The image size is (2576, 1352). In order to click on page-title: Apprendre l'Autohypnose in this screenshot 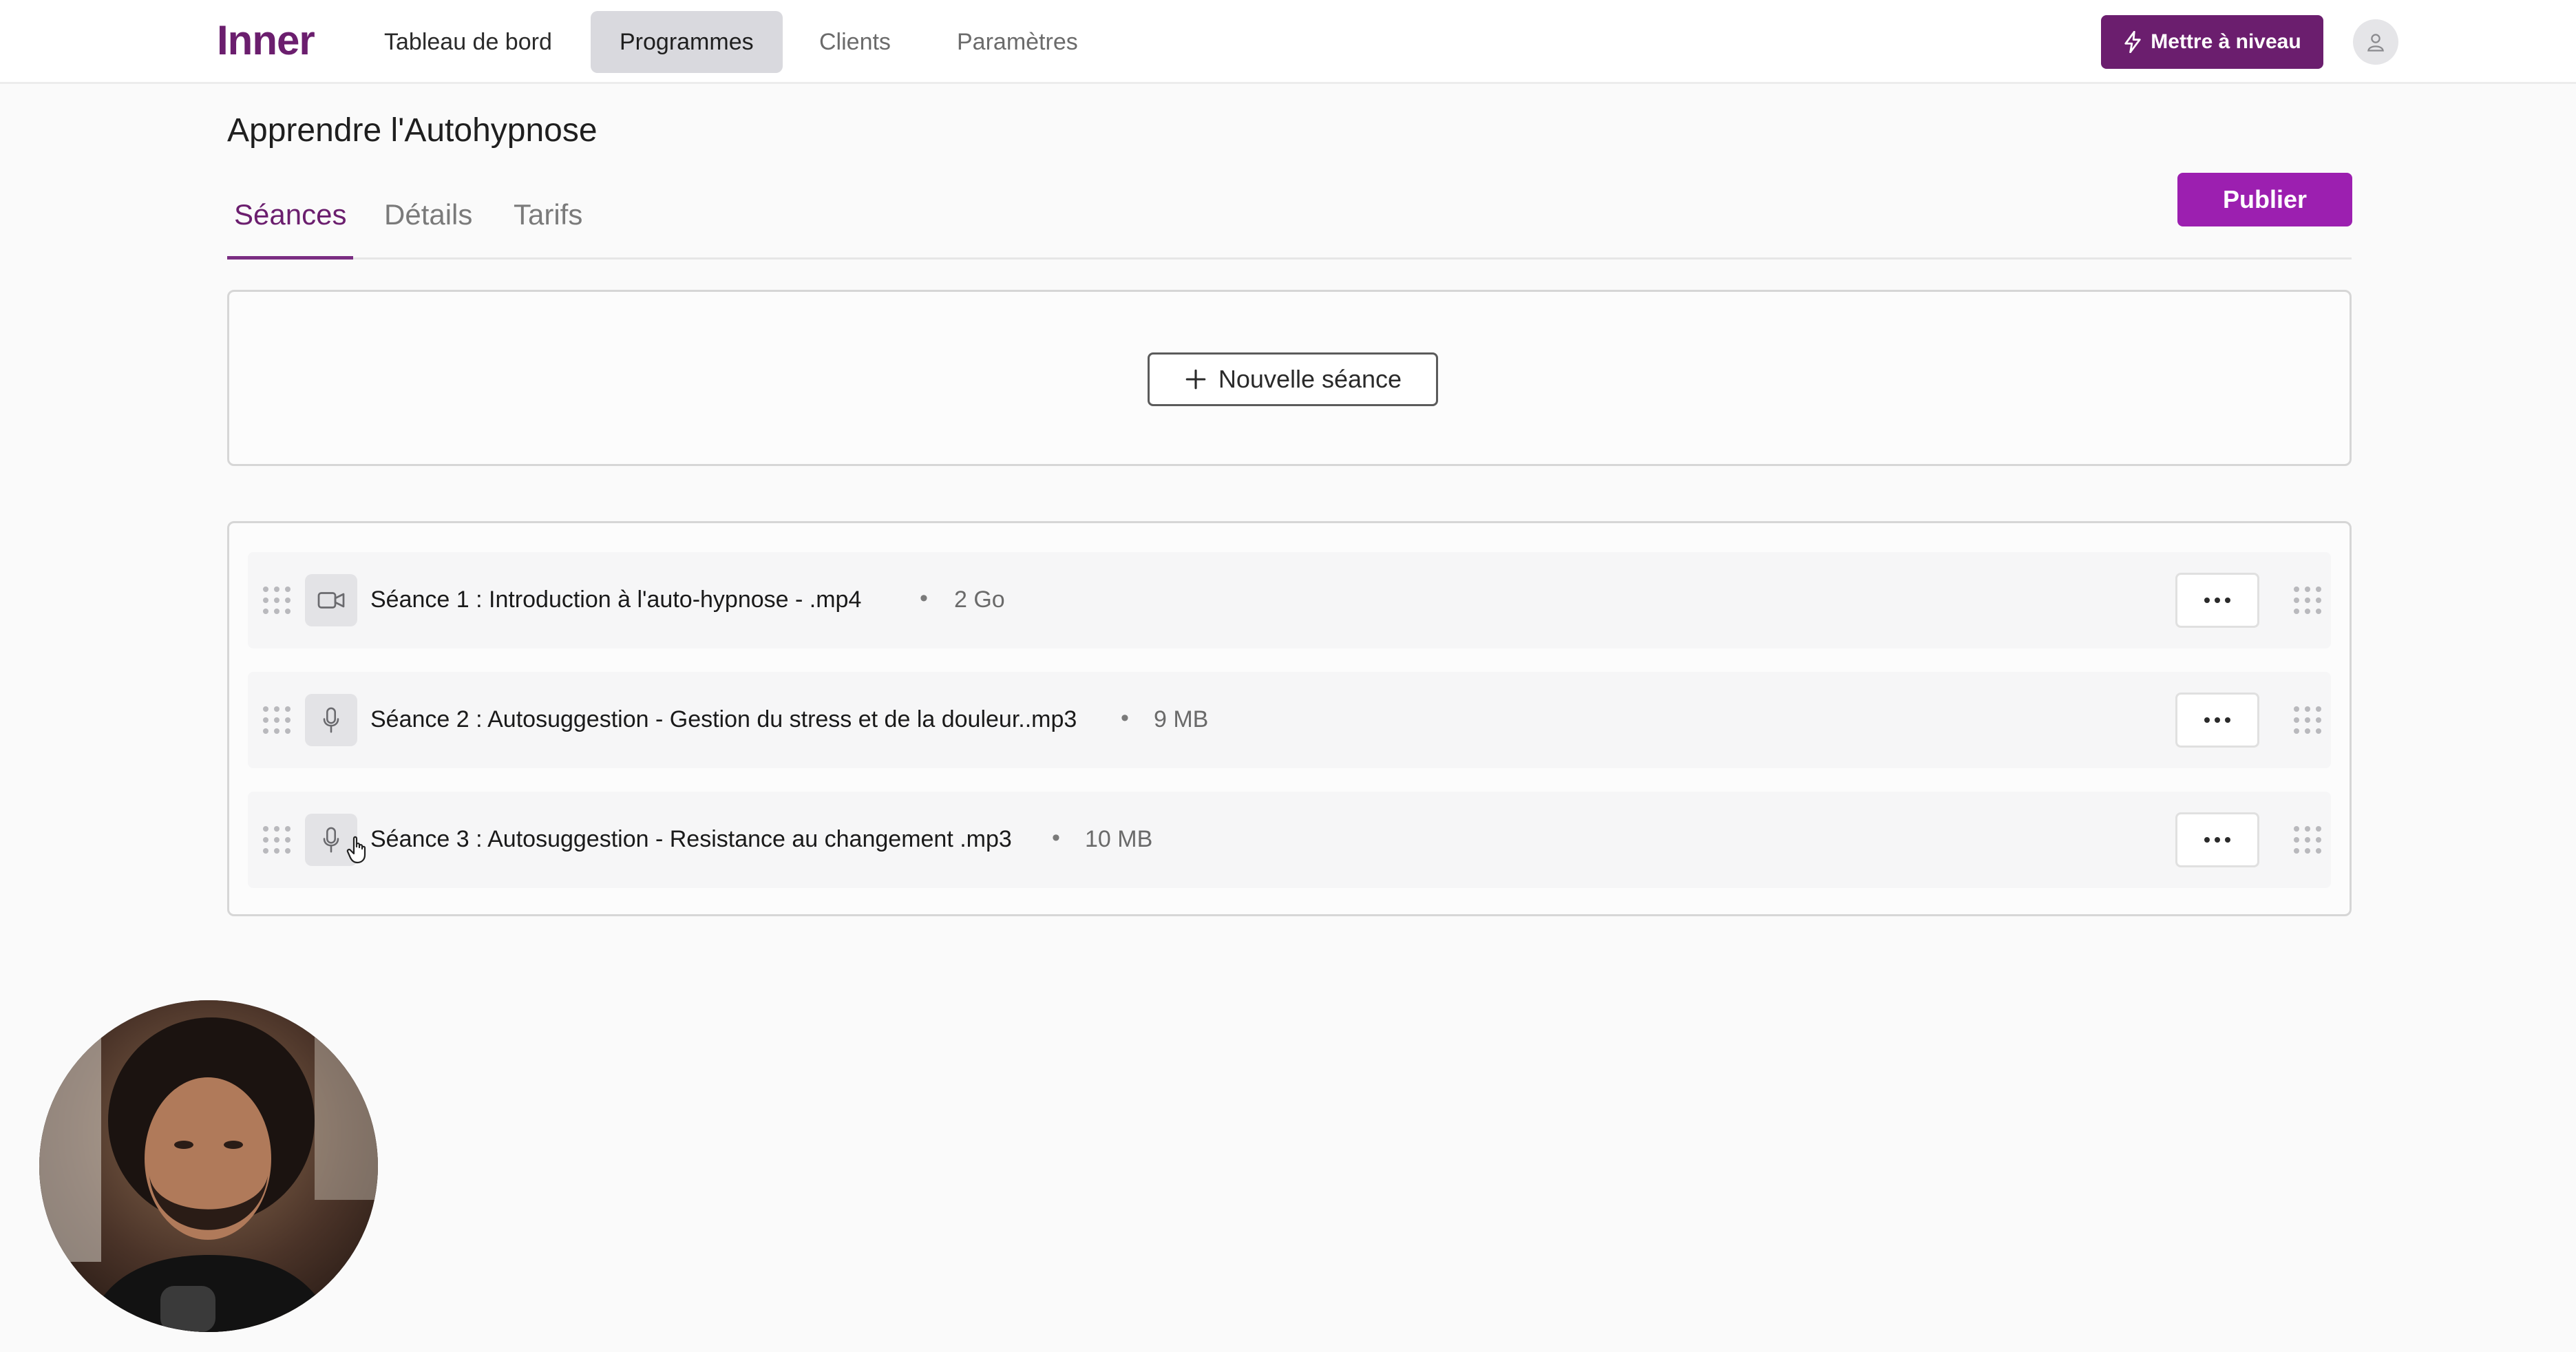, I will do `click(413, 130)`.